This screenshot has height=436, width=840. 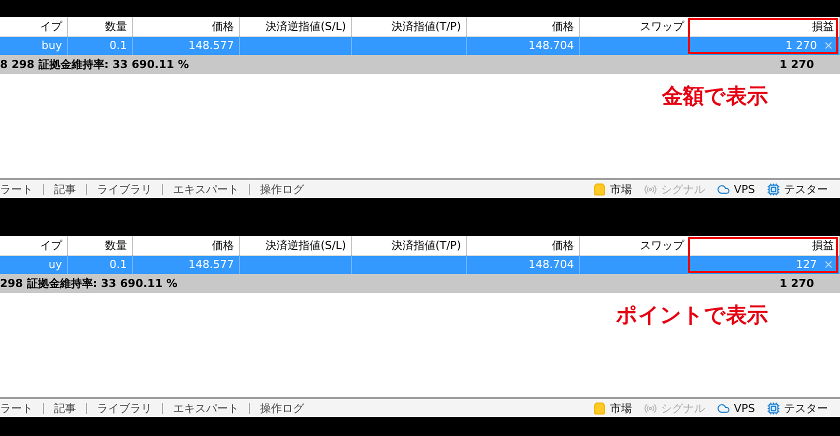 What do you see at coordinates (94, 64) in the screenshot?
I see `margin-level-text: 8 298 証拠金維持率: 33 690.11 %` at bounding box center [94, 64].